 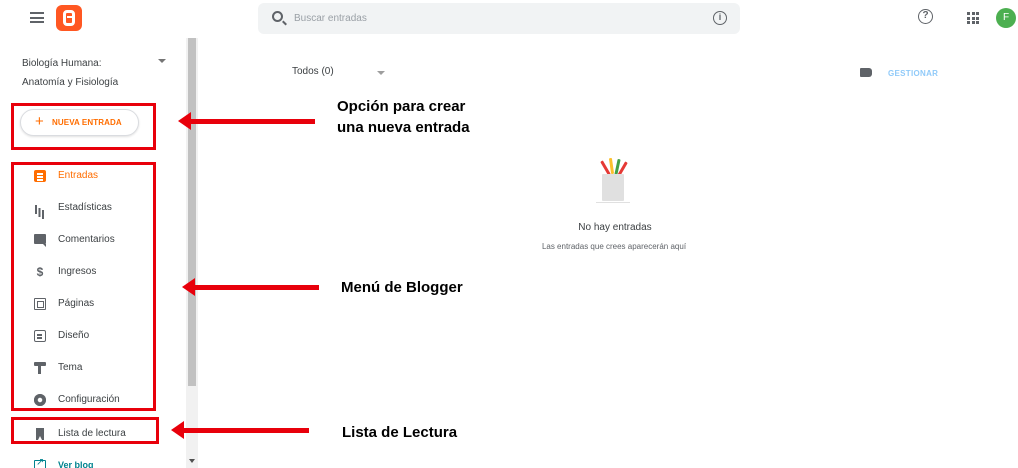 I want to click on empty-posts-illustration-icon, so click(x=613, y=180).